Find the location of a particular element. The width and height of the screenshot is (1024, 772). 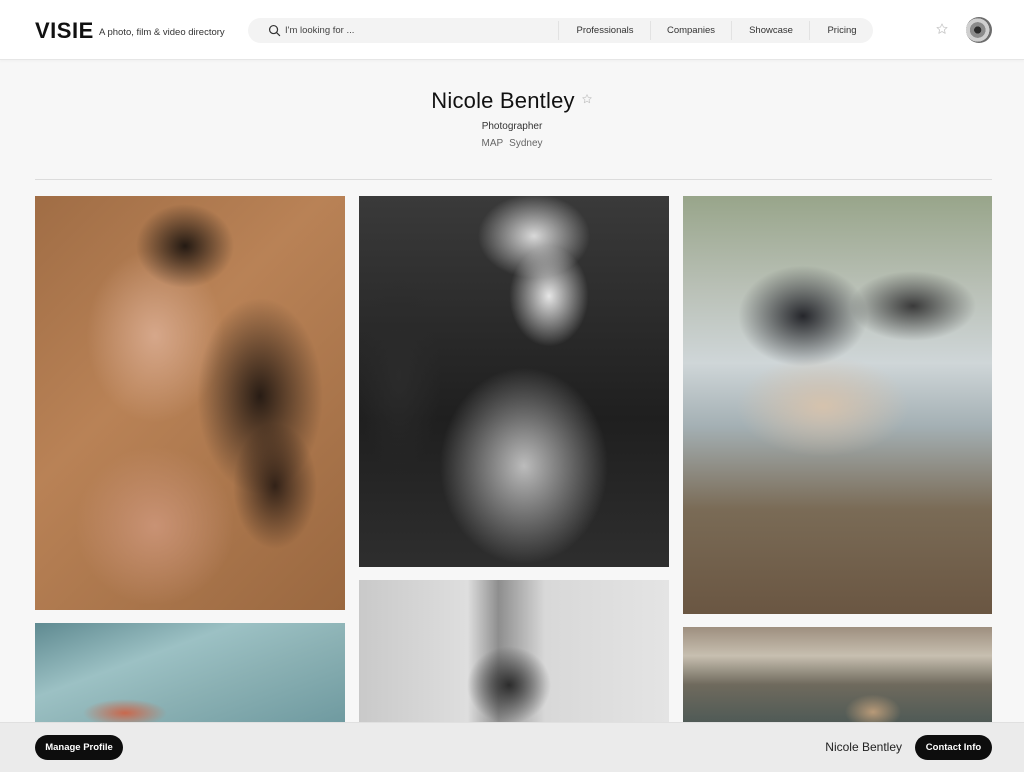

gallery-photo-lake is located at coordinates (837, 675).